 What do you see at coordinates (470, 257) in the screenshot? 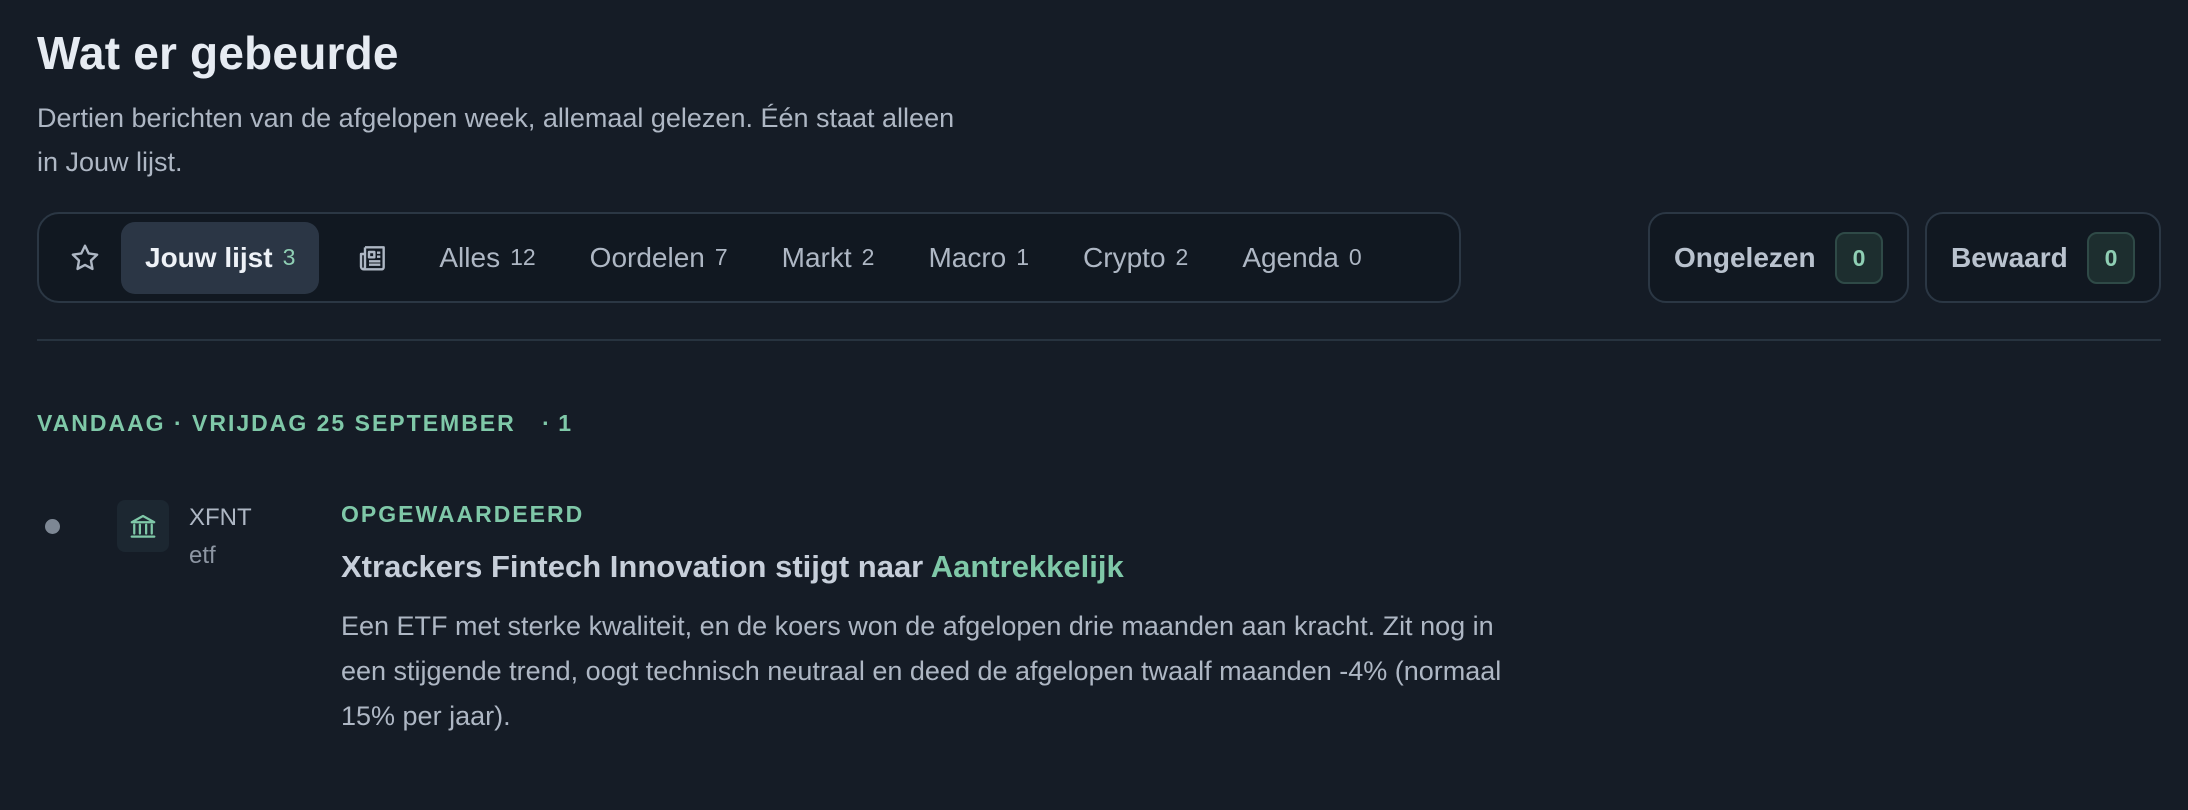
I see `tab-label: Alles` at bounding box center [470, 257].